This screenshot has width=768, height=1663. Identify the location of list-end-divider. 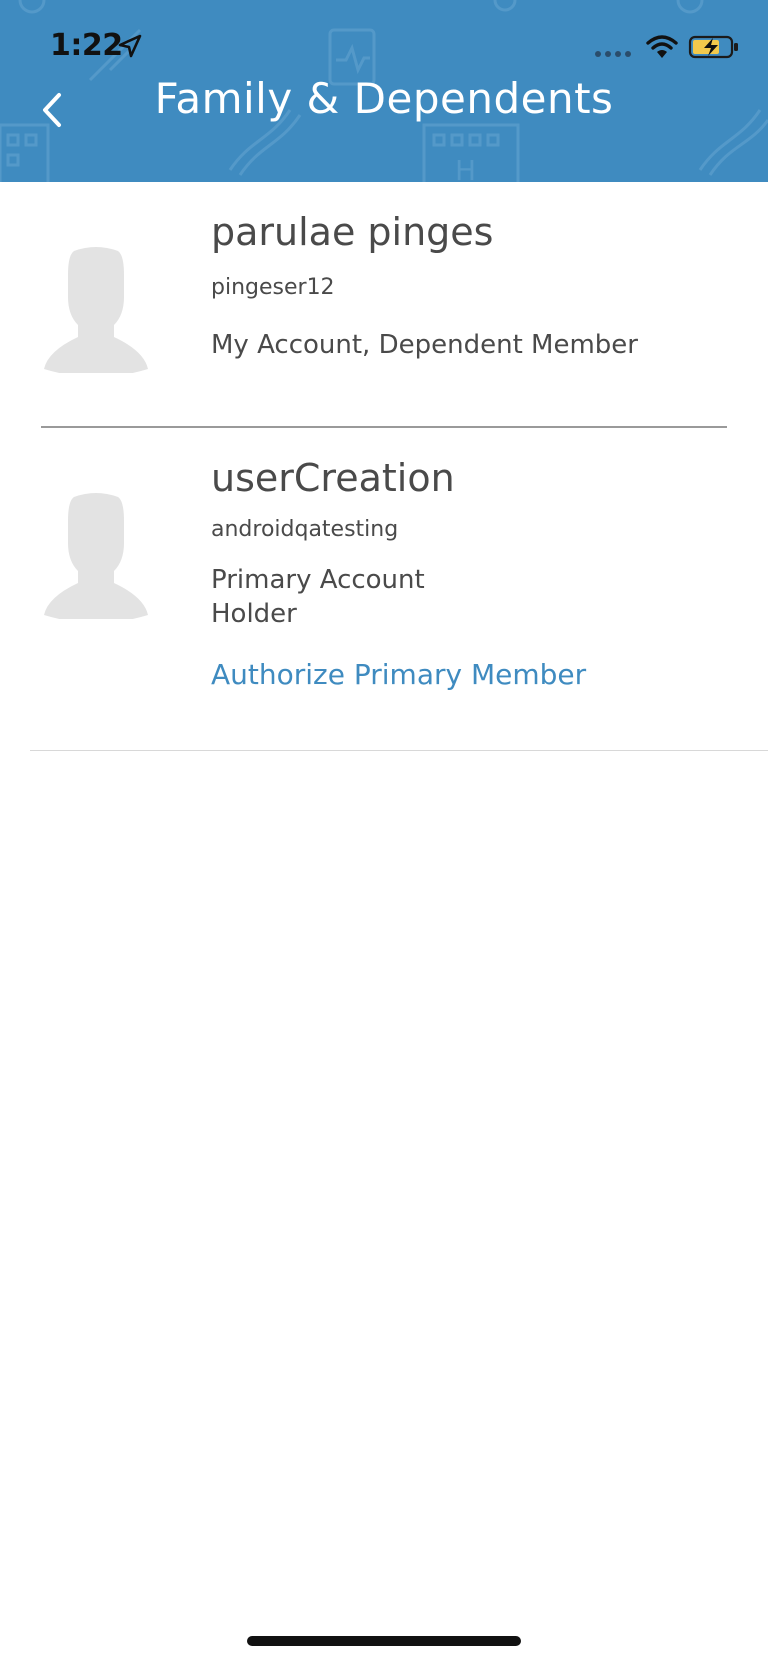
(399, 750).